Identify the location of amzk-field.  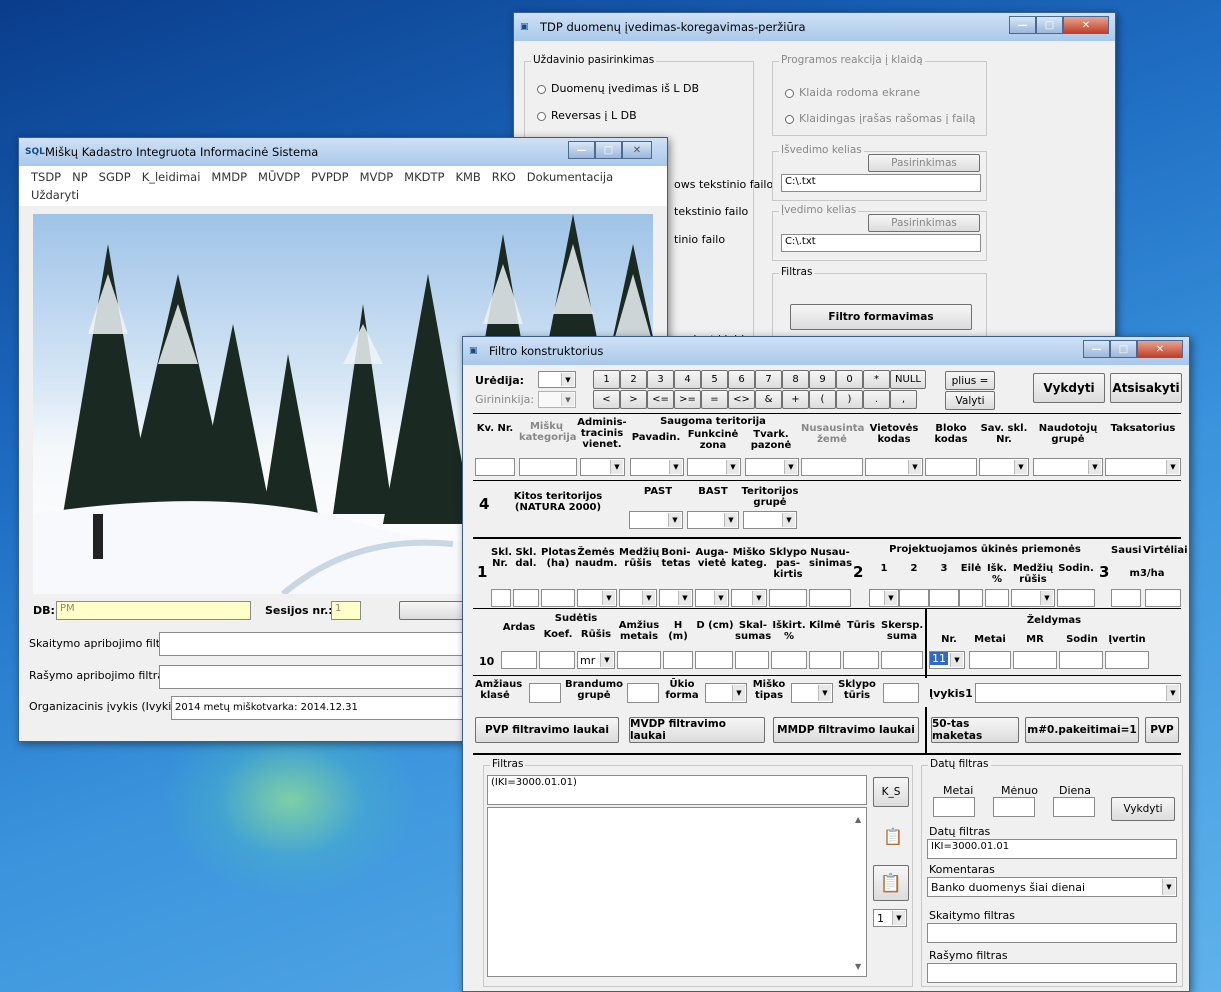
(545, 693).